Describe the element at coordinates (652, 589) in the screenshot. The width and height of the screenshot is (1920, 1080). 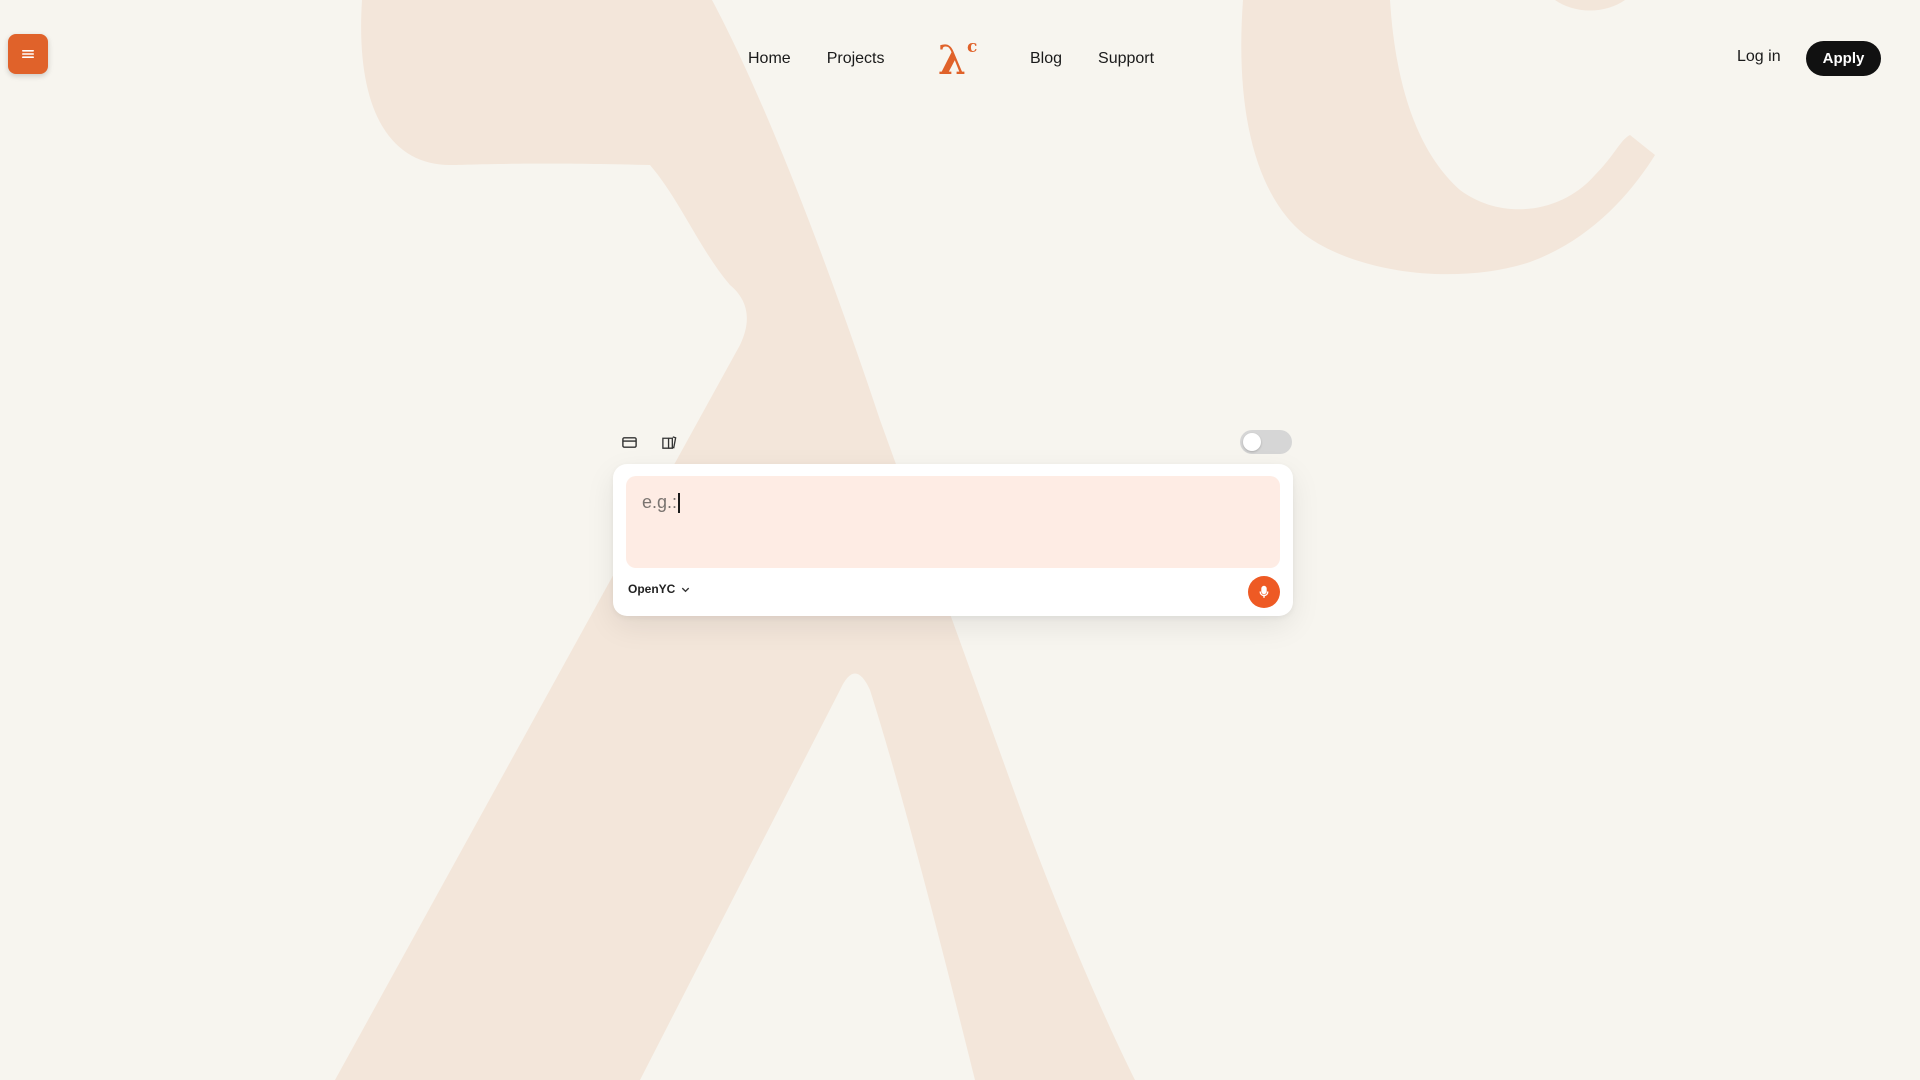
I see `model-label: OpenYC` at that location.